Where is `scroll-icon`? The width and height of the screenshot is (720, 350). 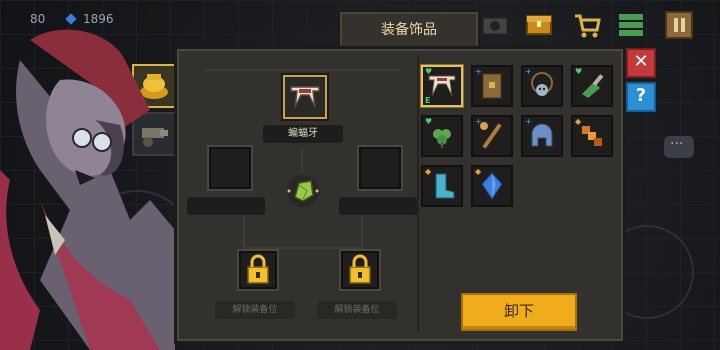 scroll-icon is located at coordinates (492, 86).